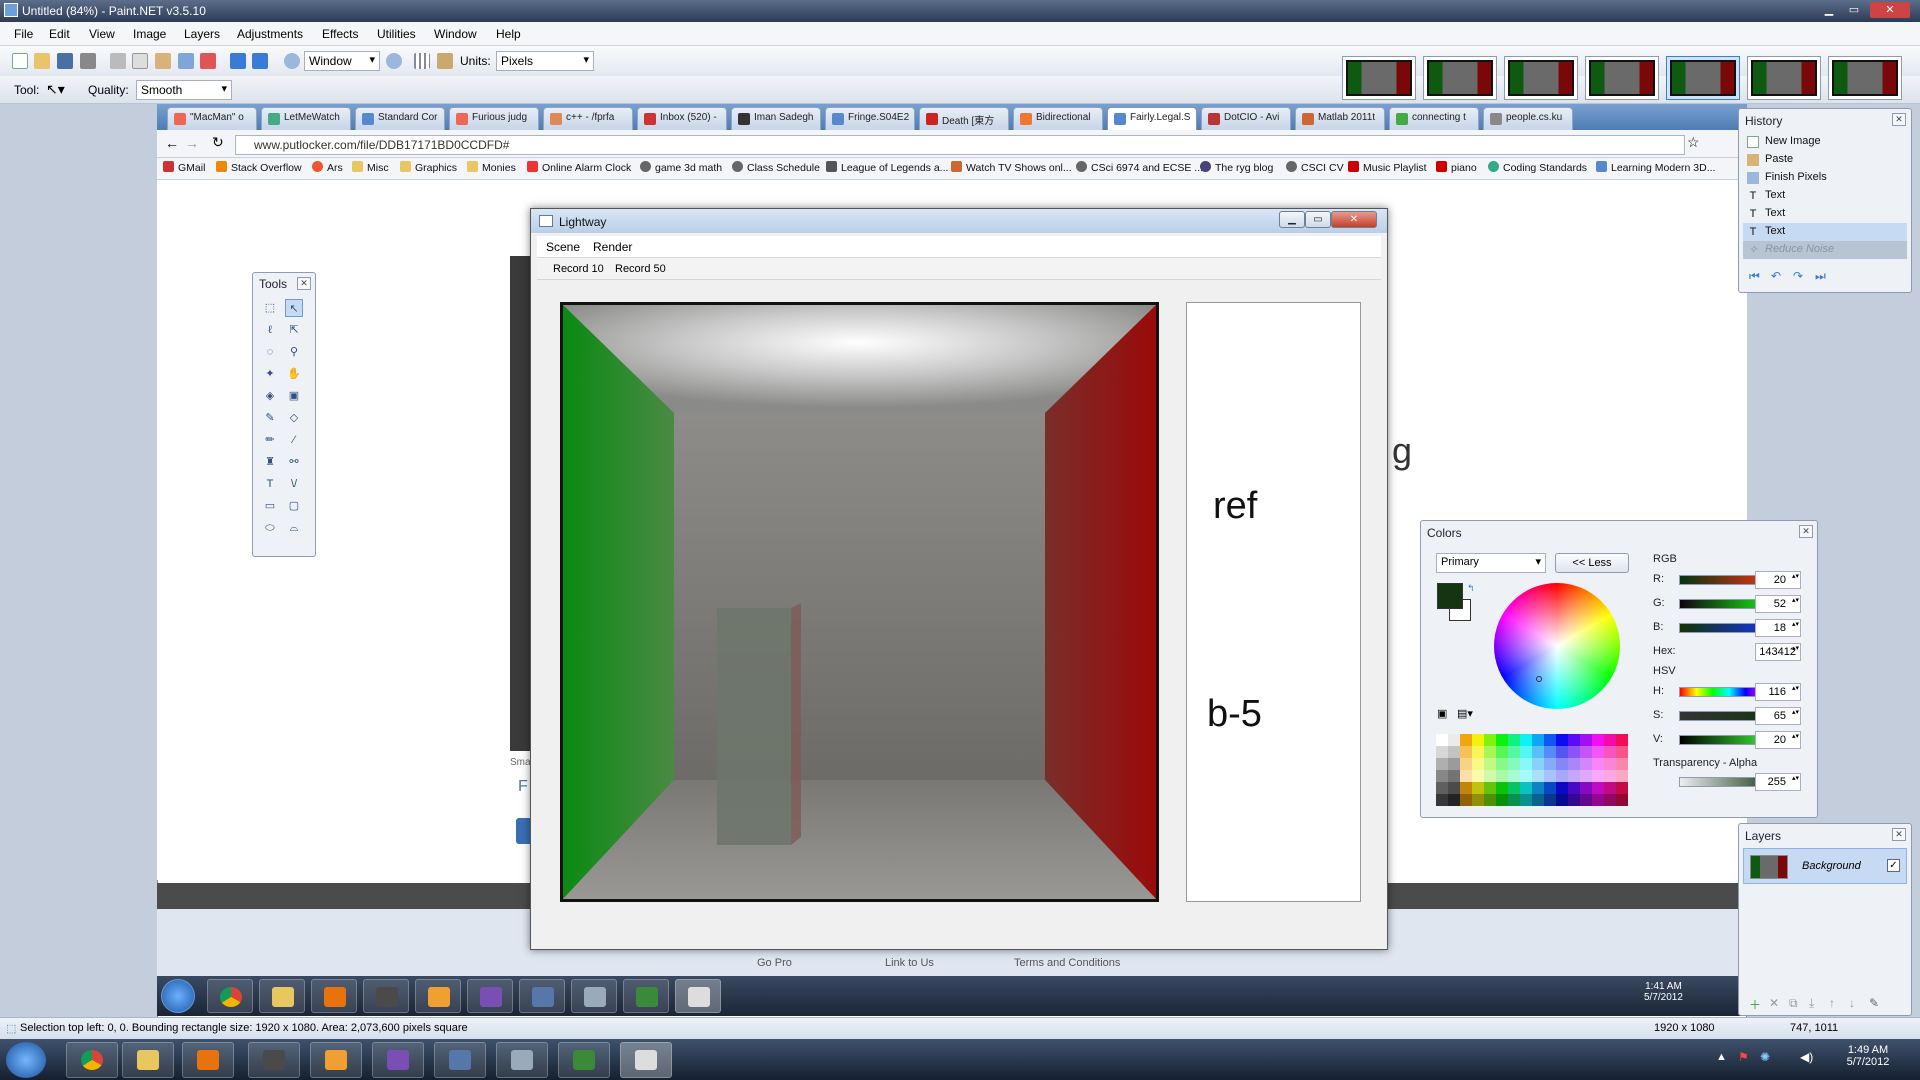  What do you see at coordinates (1825, 214) in the screenshot?
I see `history-item: T Text` at bounding box center [1825, 214].